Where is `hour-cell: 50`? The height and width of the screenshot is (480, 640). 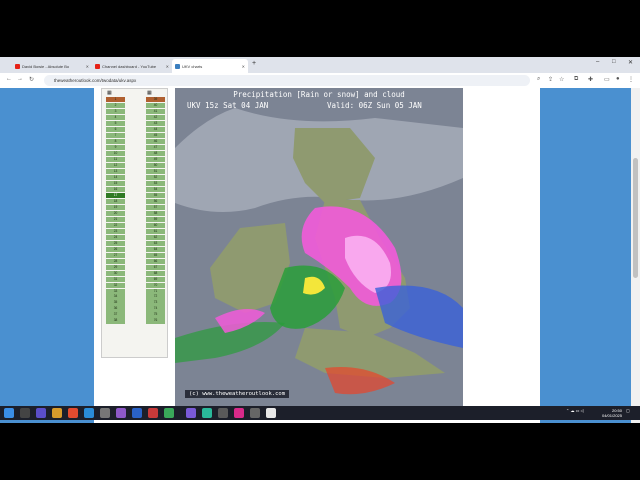 hour-cell: 50 is located at coordinates (155, 165).